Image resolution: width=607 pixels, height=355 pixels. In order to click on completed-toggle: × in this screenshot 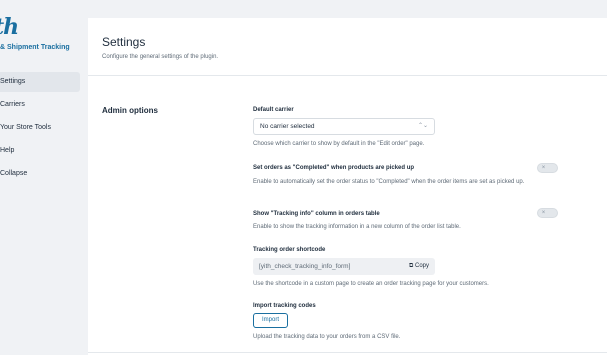, I will do `click(547, 168)`.